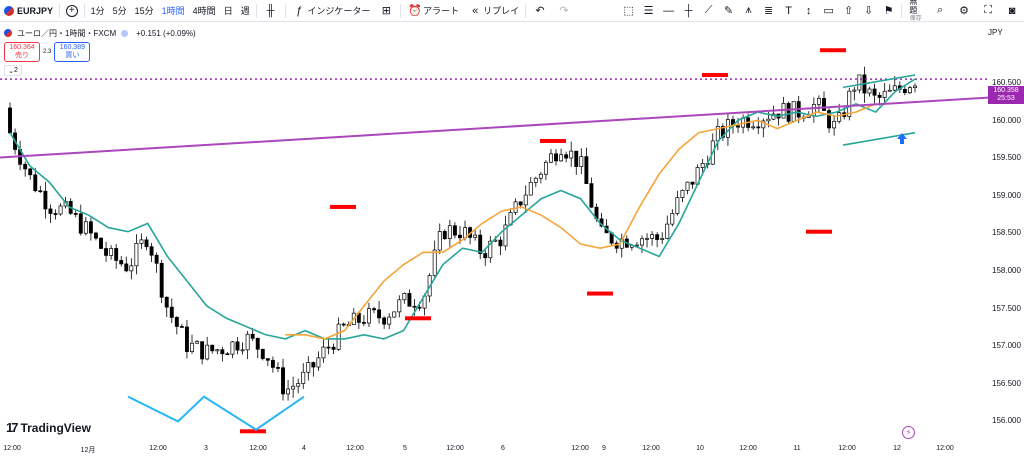  I want to click on interval-4h: 4時間, so click(204, 11).